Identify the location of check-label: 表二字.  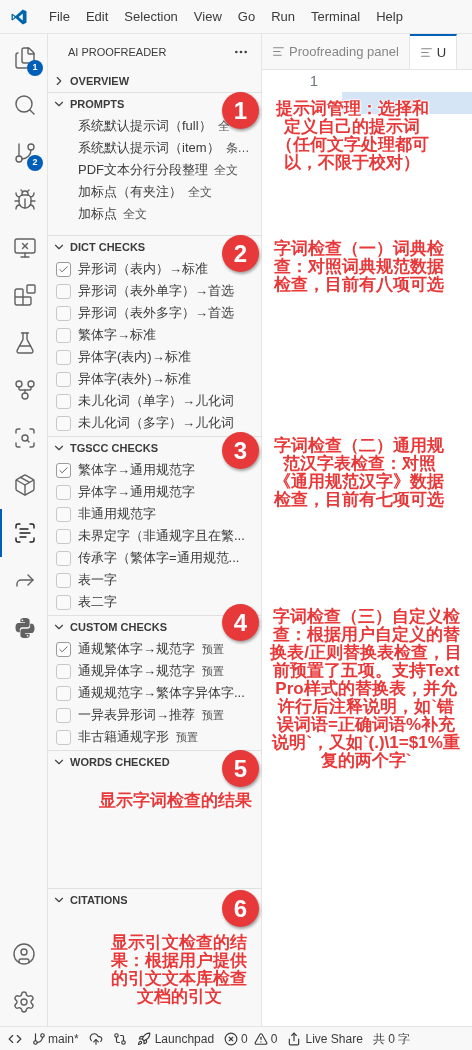
(97, 602).